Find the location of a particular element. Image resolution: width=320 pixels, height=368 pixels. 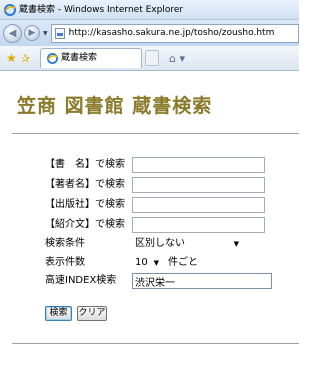

publisher-search-label: 【出版社】で検索 is located at coordinates (85, 204).